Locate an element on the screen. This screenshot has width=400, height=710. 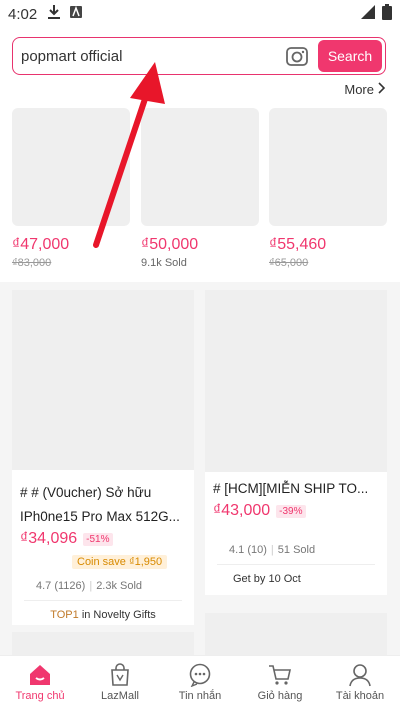
message-icon is located at coordinates (200, 675).